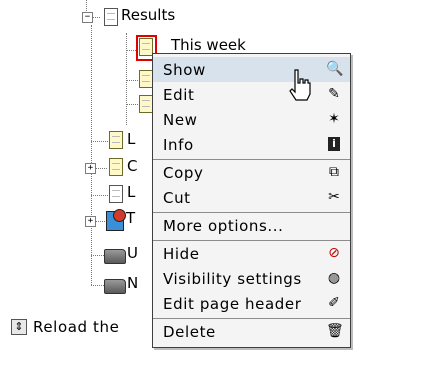  What do you see at coordinates (119, 215) in the screenshot?
I see `badge-icon` at bounding box center [119, 215].